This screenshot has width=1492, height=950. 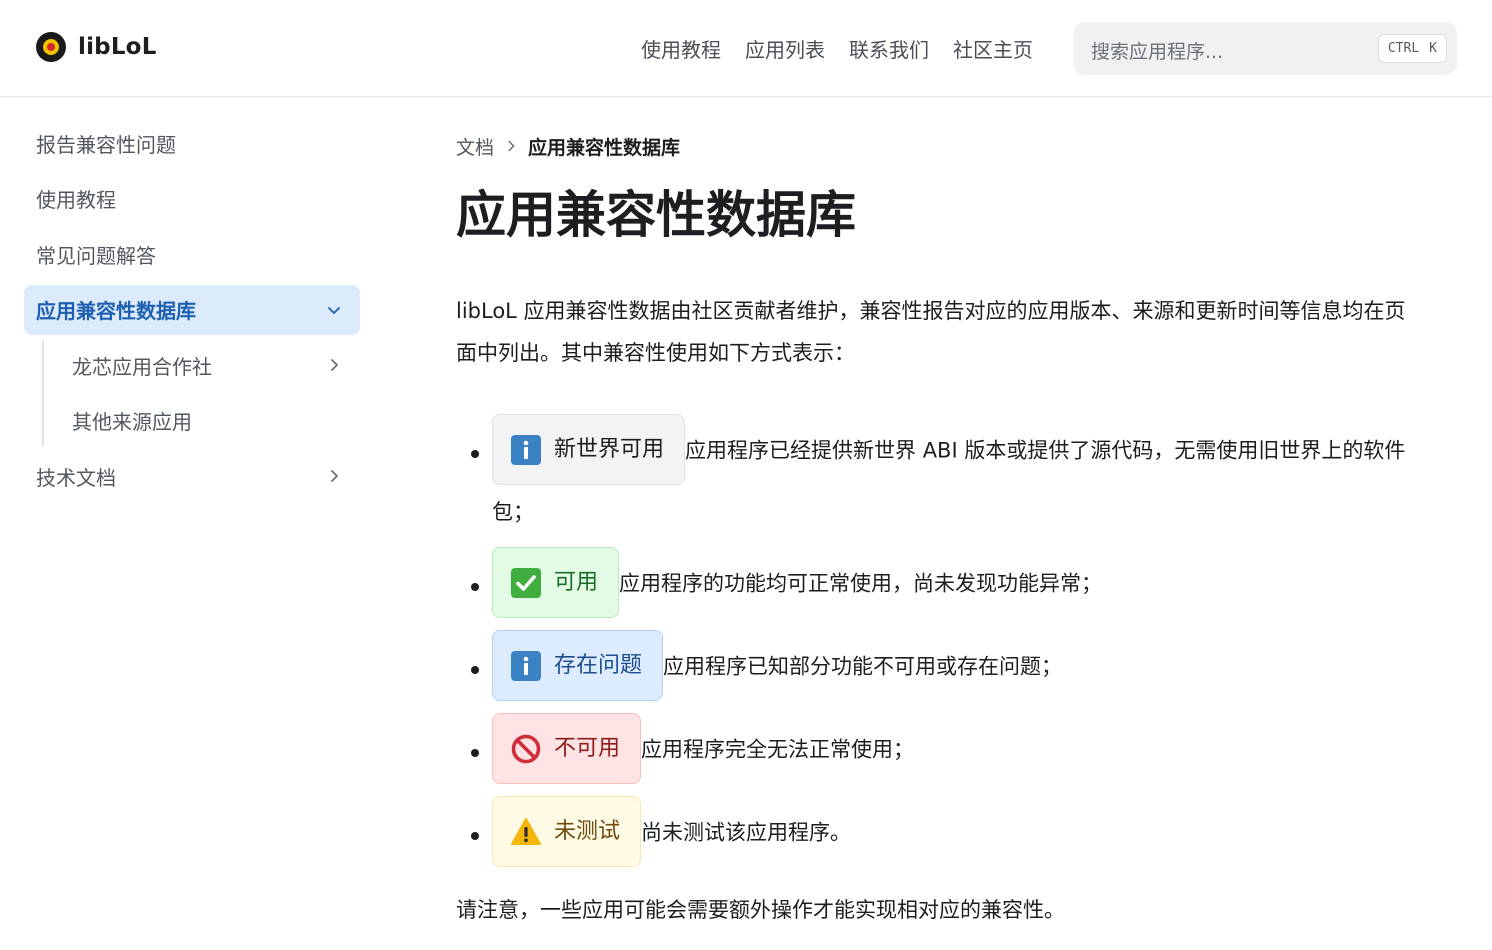 What do you see at coordinates (192, 143) in the screenshot?
I see `sidebar-item-report-issue: 报告兼容性问题` at bounding box center [192, 143].